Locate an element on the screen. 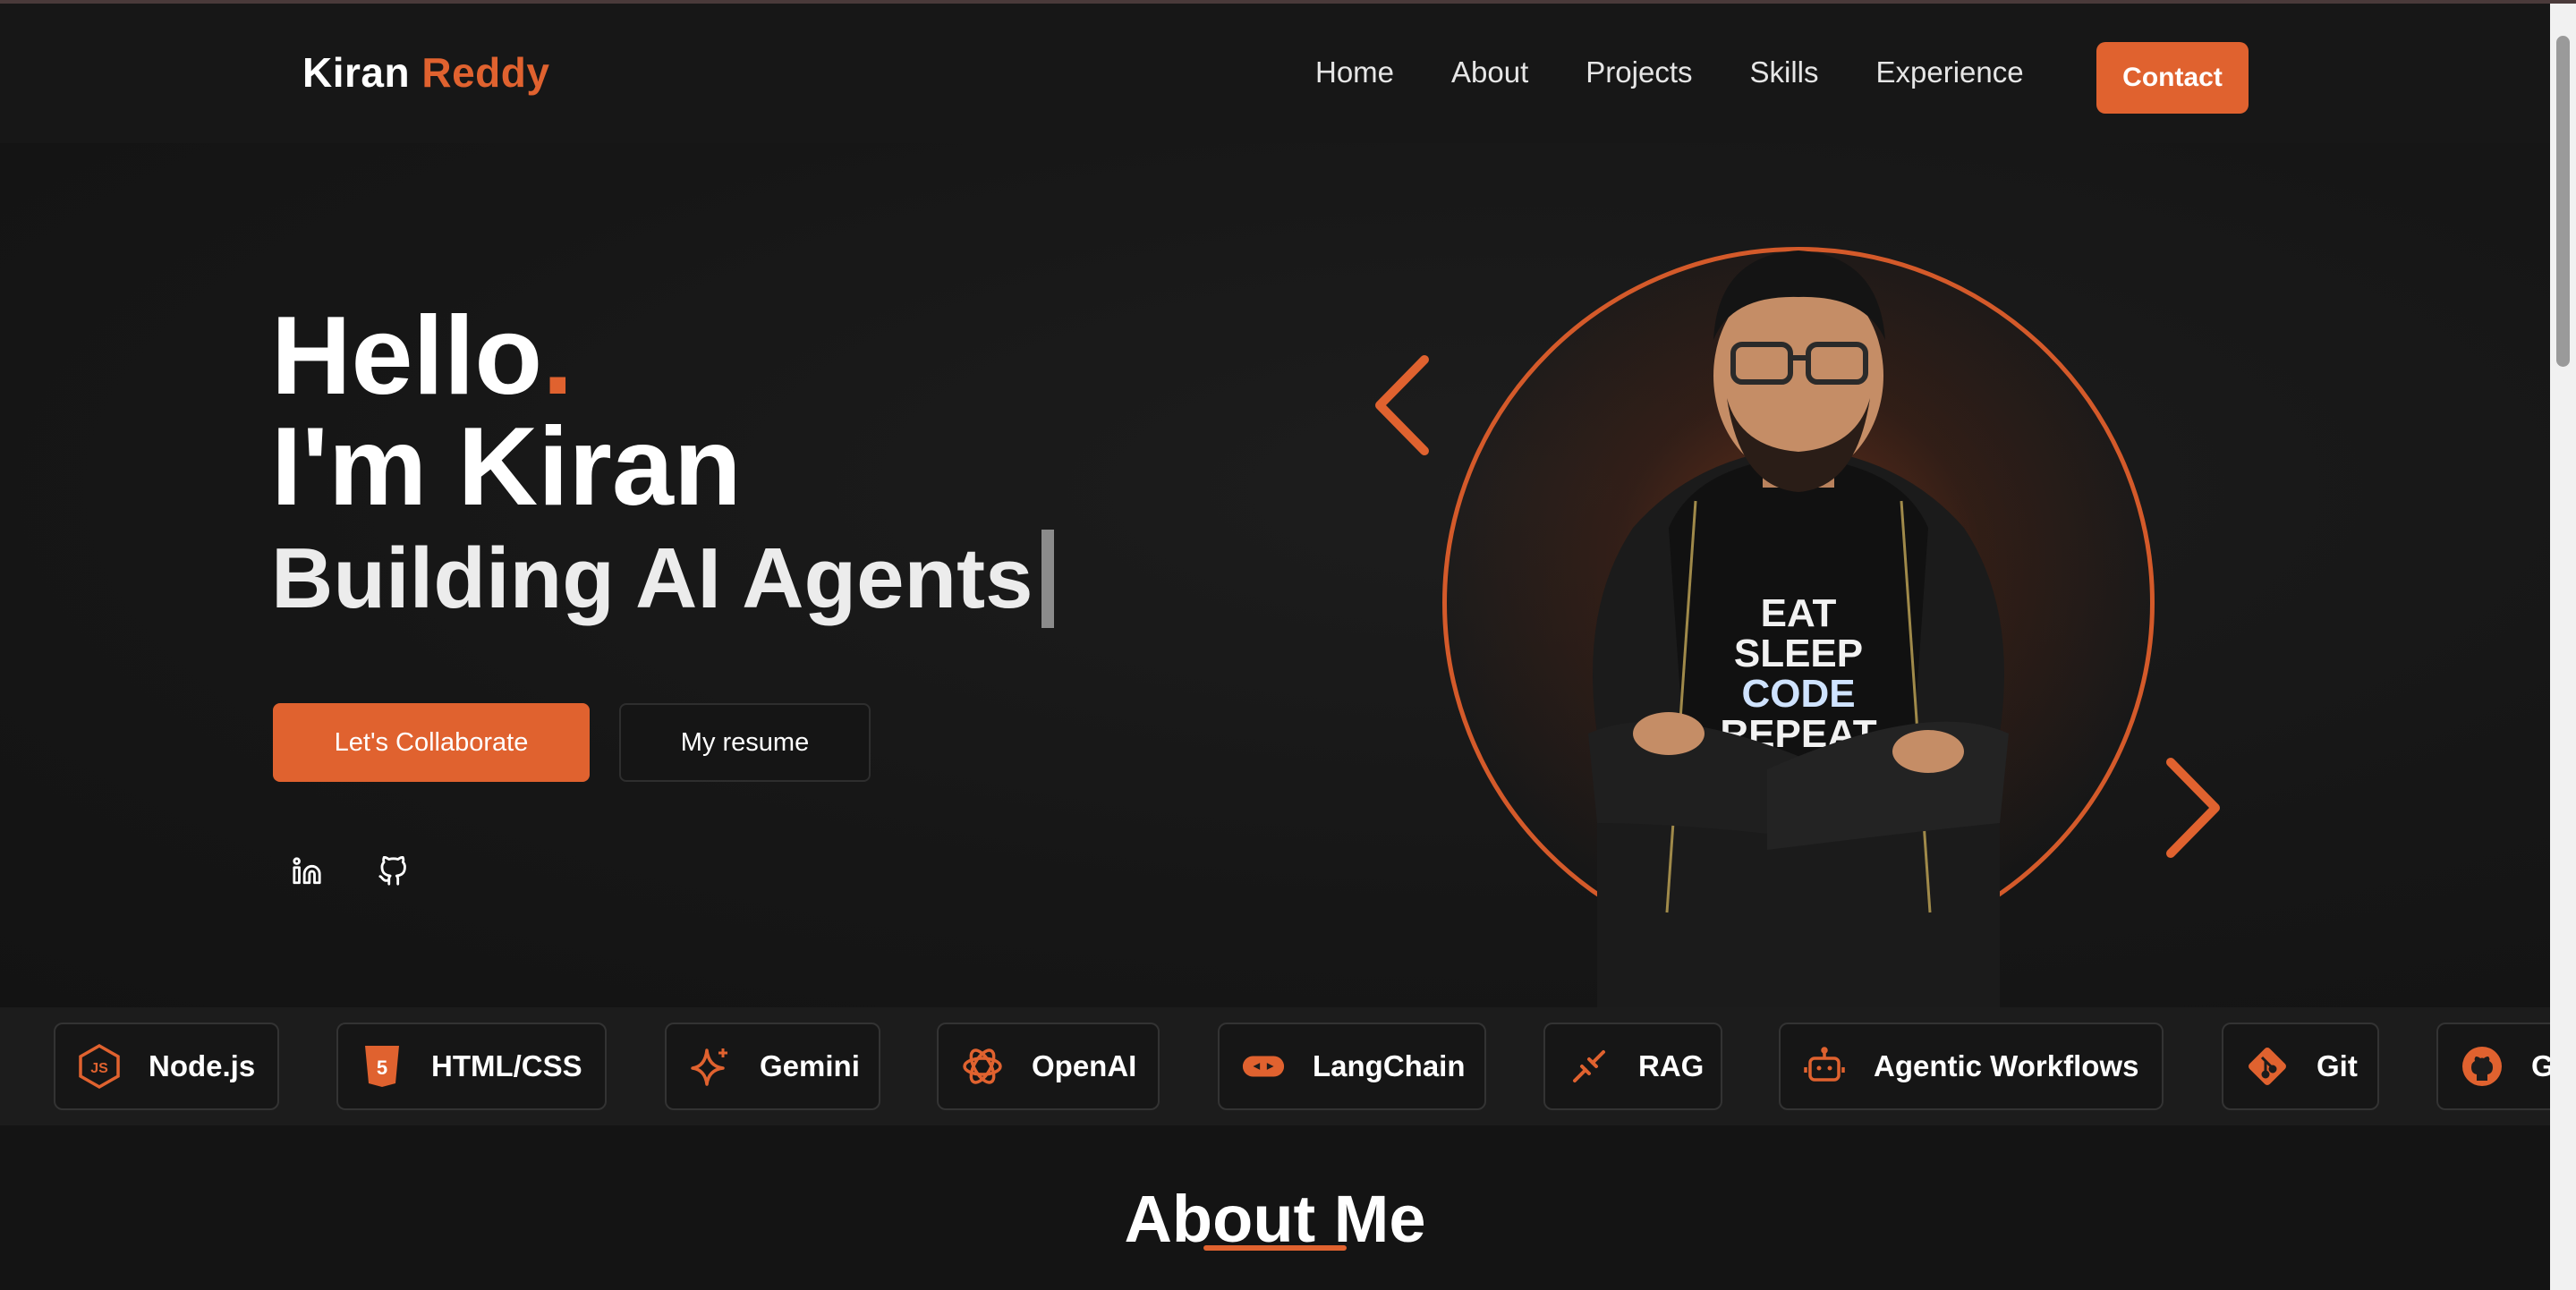  skill-chip-html-css: 5 HTML/CSS is located at coordinates (471, 1066).